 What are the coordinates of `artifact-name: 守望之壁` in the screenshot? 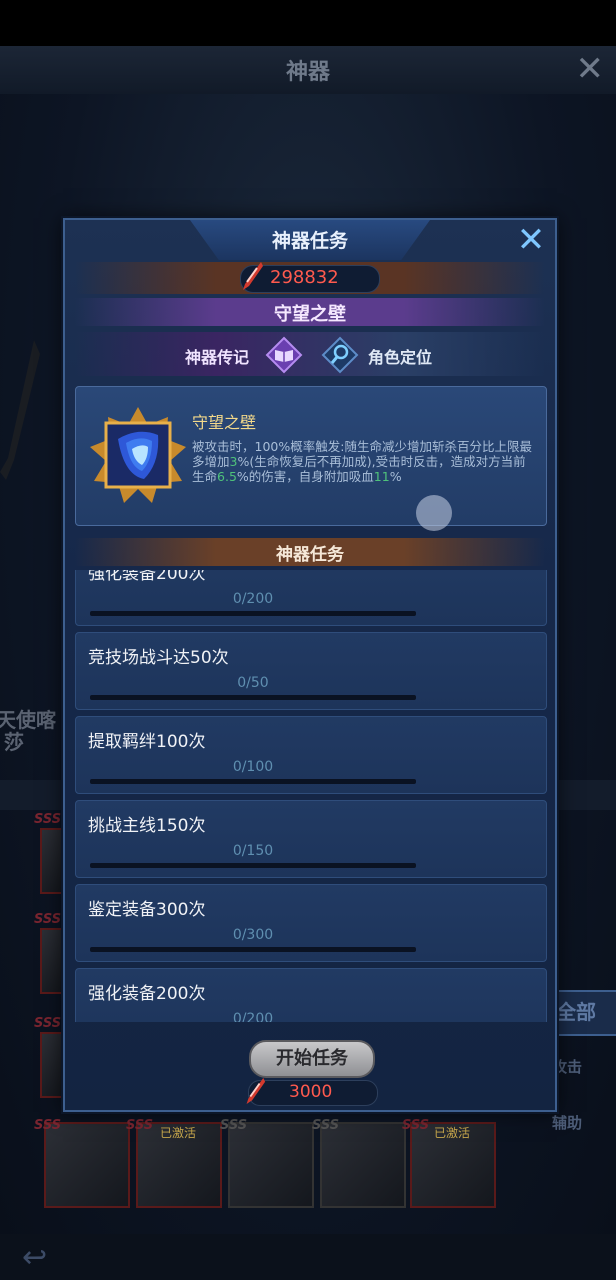 It's located at (310, 314).